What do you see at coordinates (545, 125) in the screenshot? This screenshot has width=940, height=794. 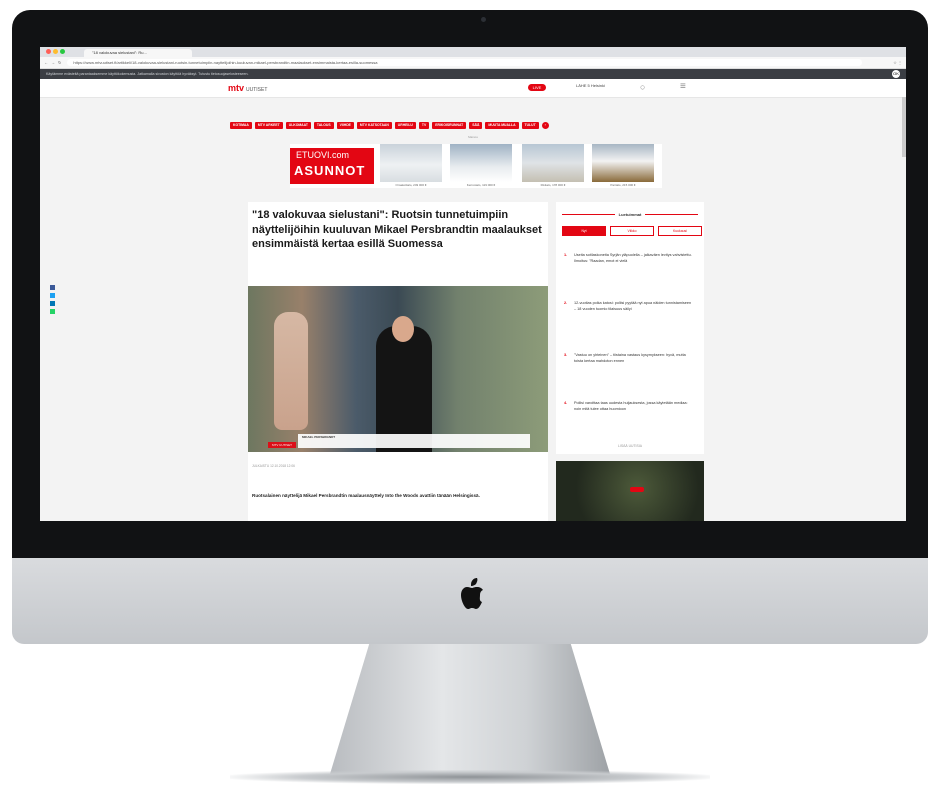 I see `nav-next-icon: ›` at bounding box center [545, 125].